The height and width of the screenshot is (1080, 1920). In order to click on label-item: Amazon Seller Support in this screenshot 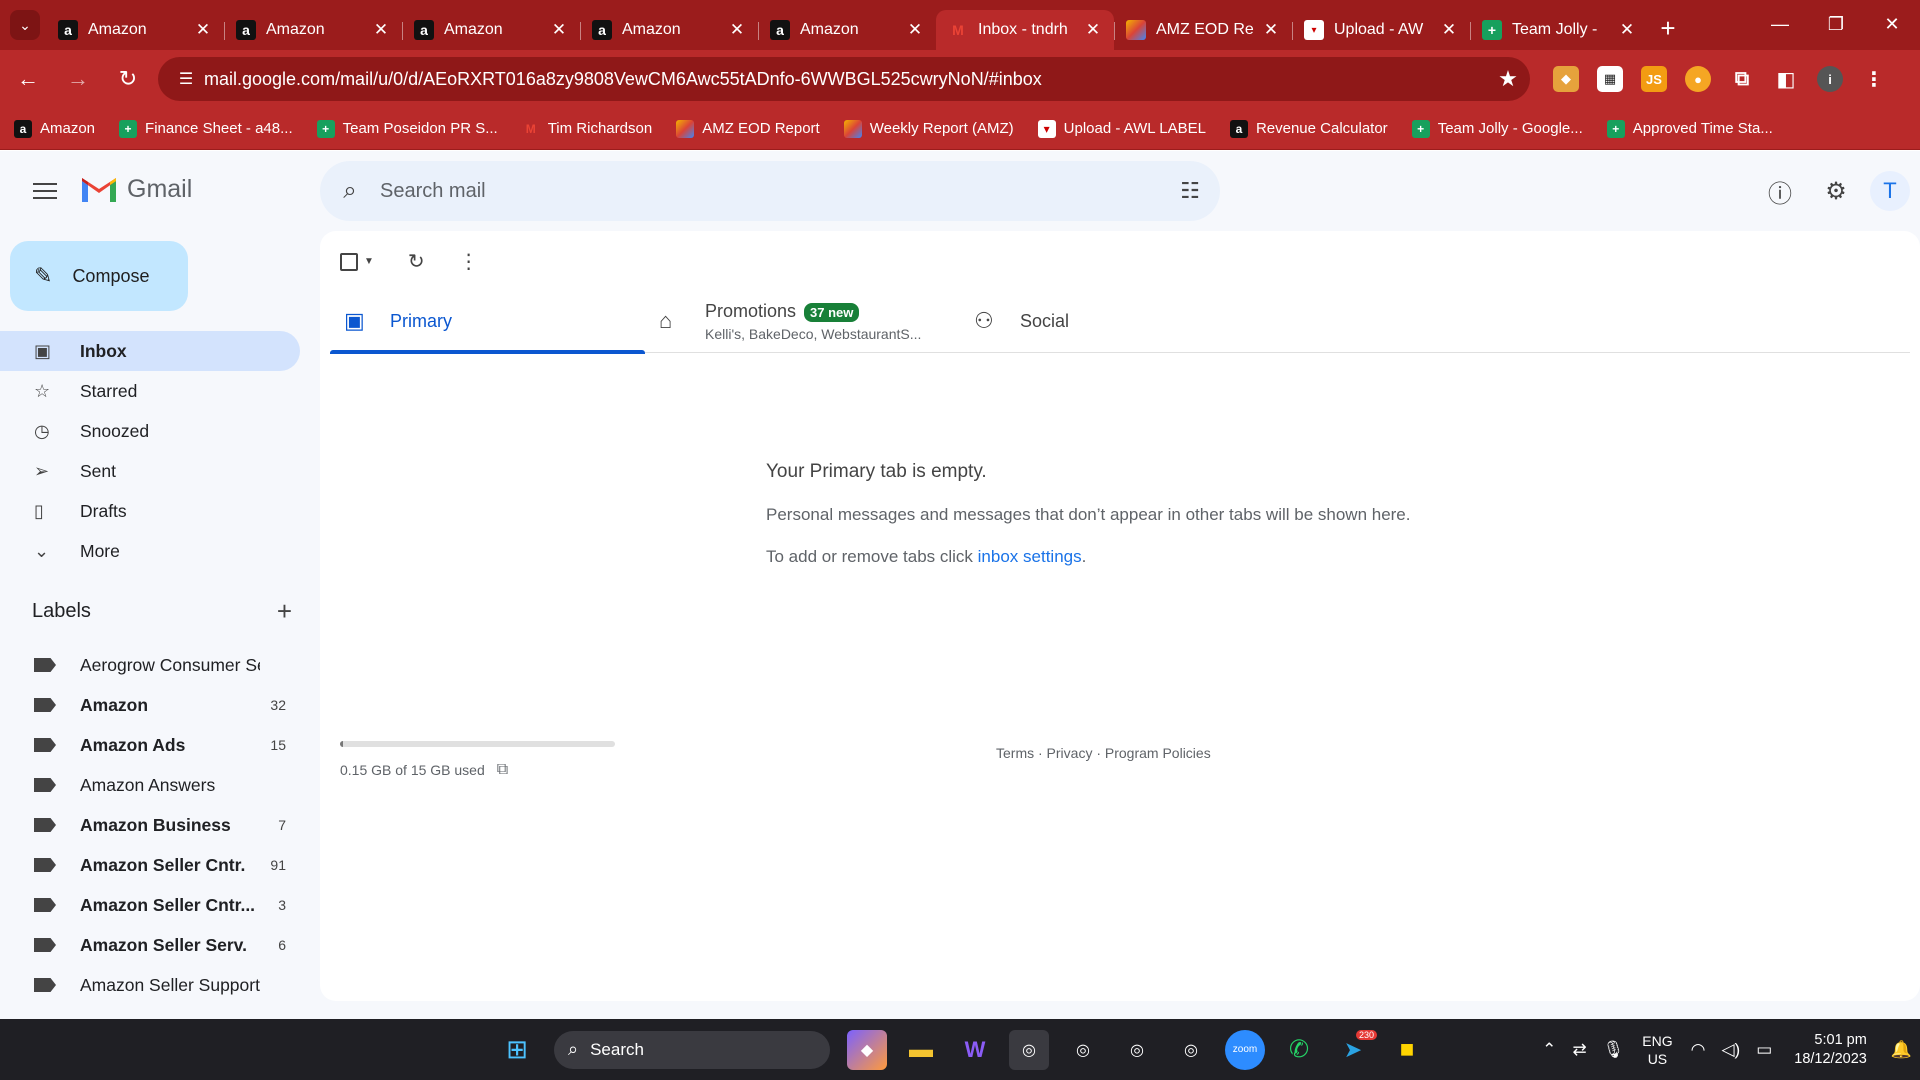, I will do `click(150, 985)`.